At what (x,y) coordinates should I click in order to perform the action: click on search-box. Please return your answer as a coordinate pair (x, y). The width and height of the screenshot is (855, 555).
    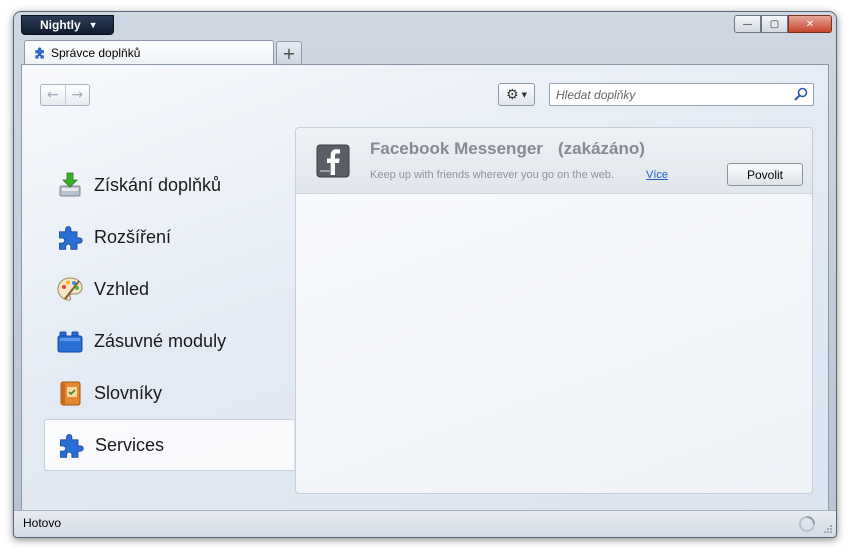
    Looking at the image, I should click on (681, 94).